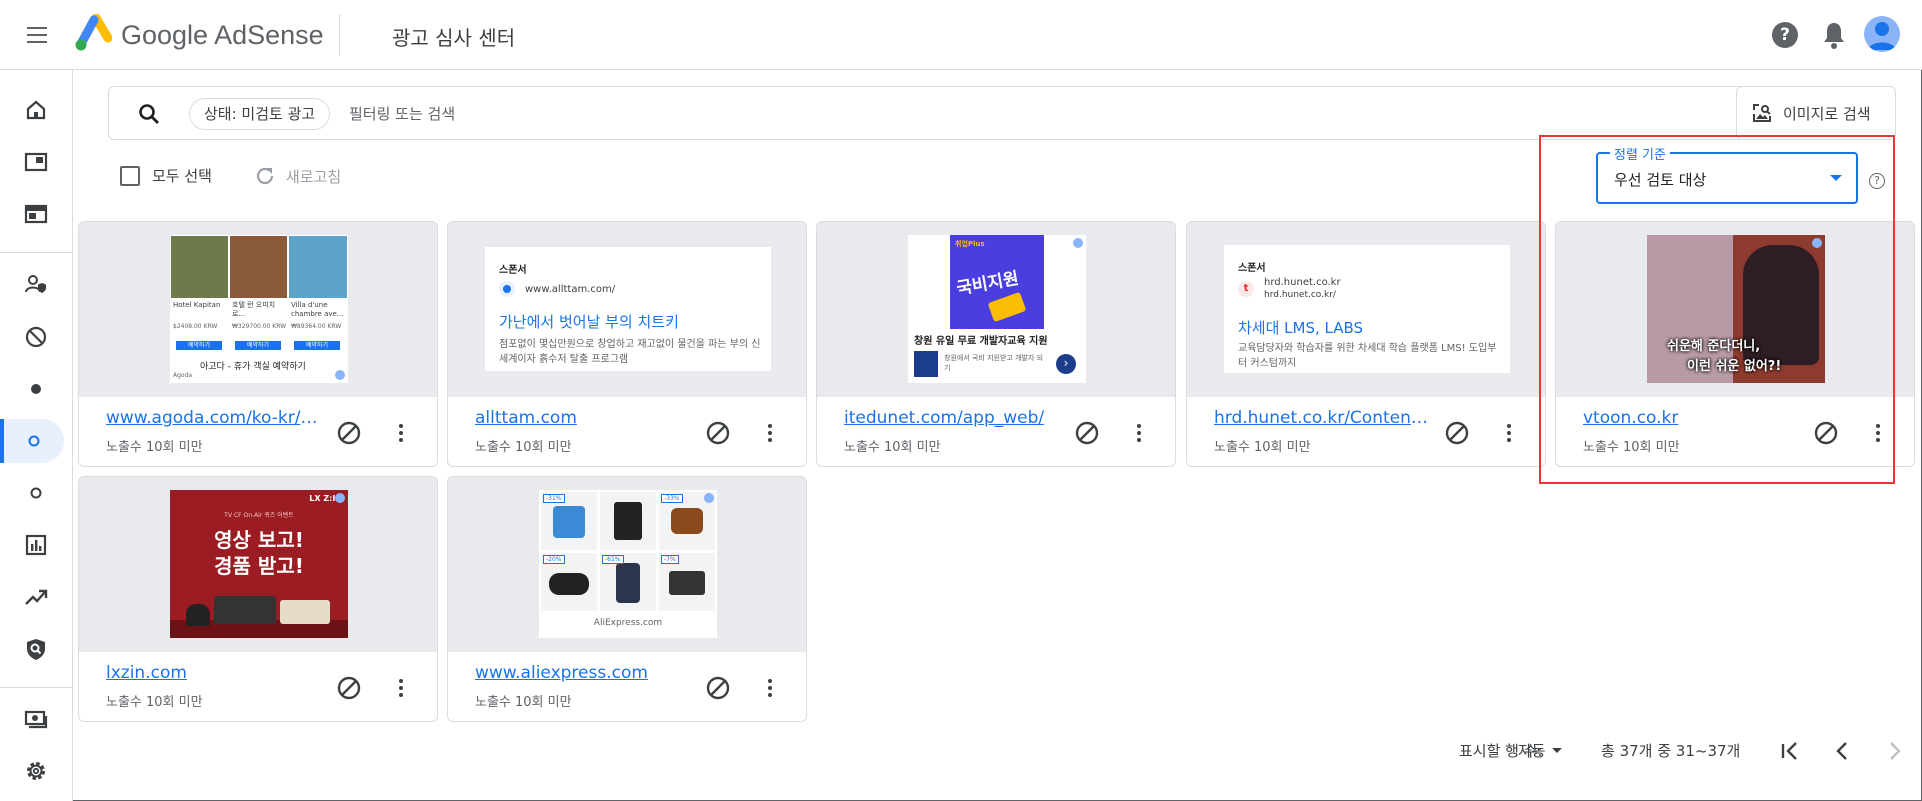 Image resolution: width=1922 pixels, height=801 pixels. Describe the element at coordinates (926, 364) in the screenshot. I see `ad-logo` at that location.